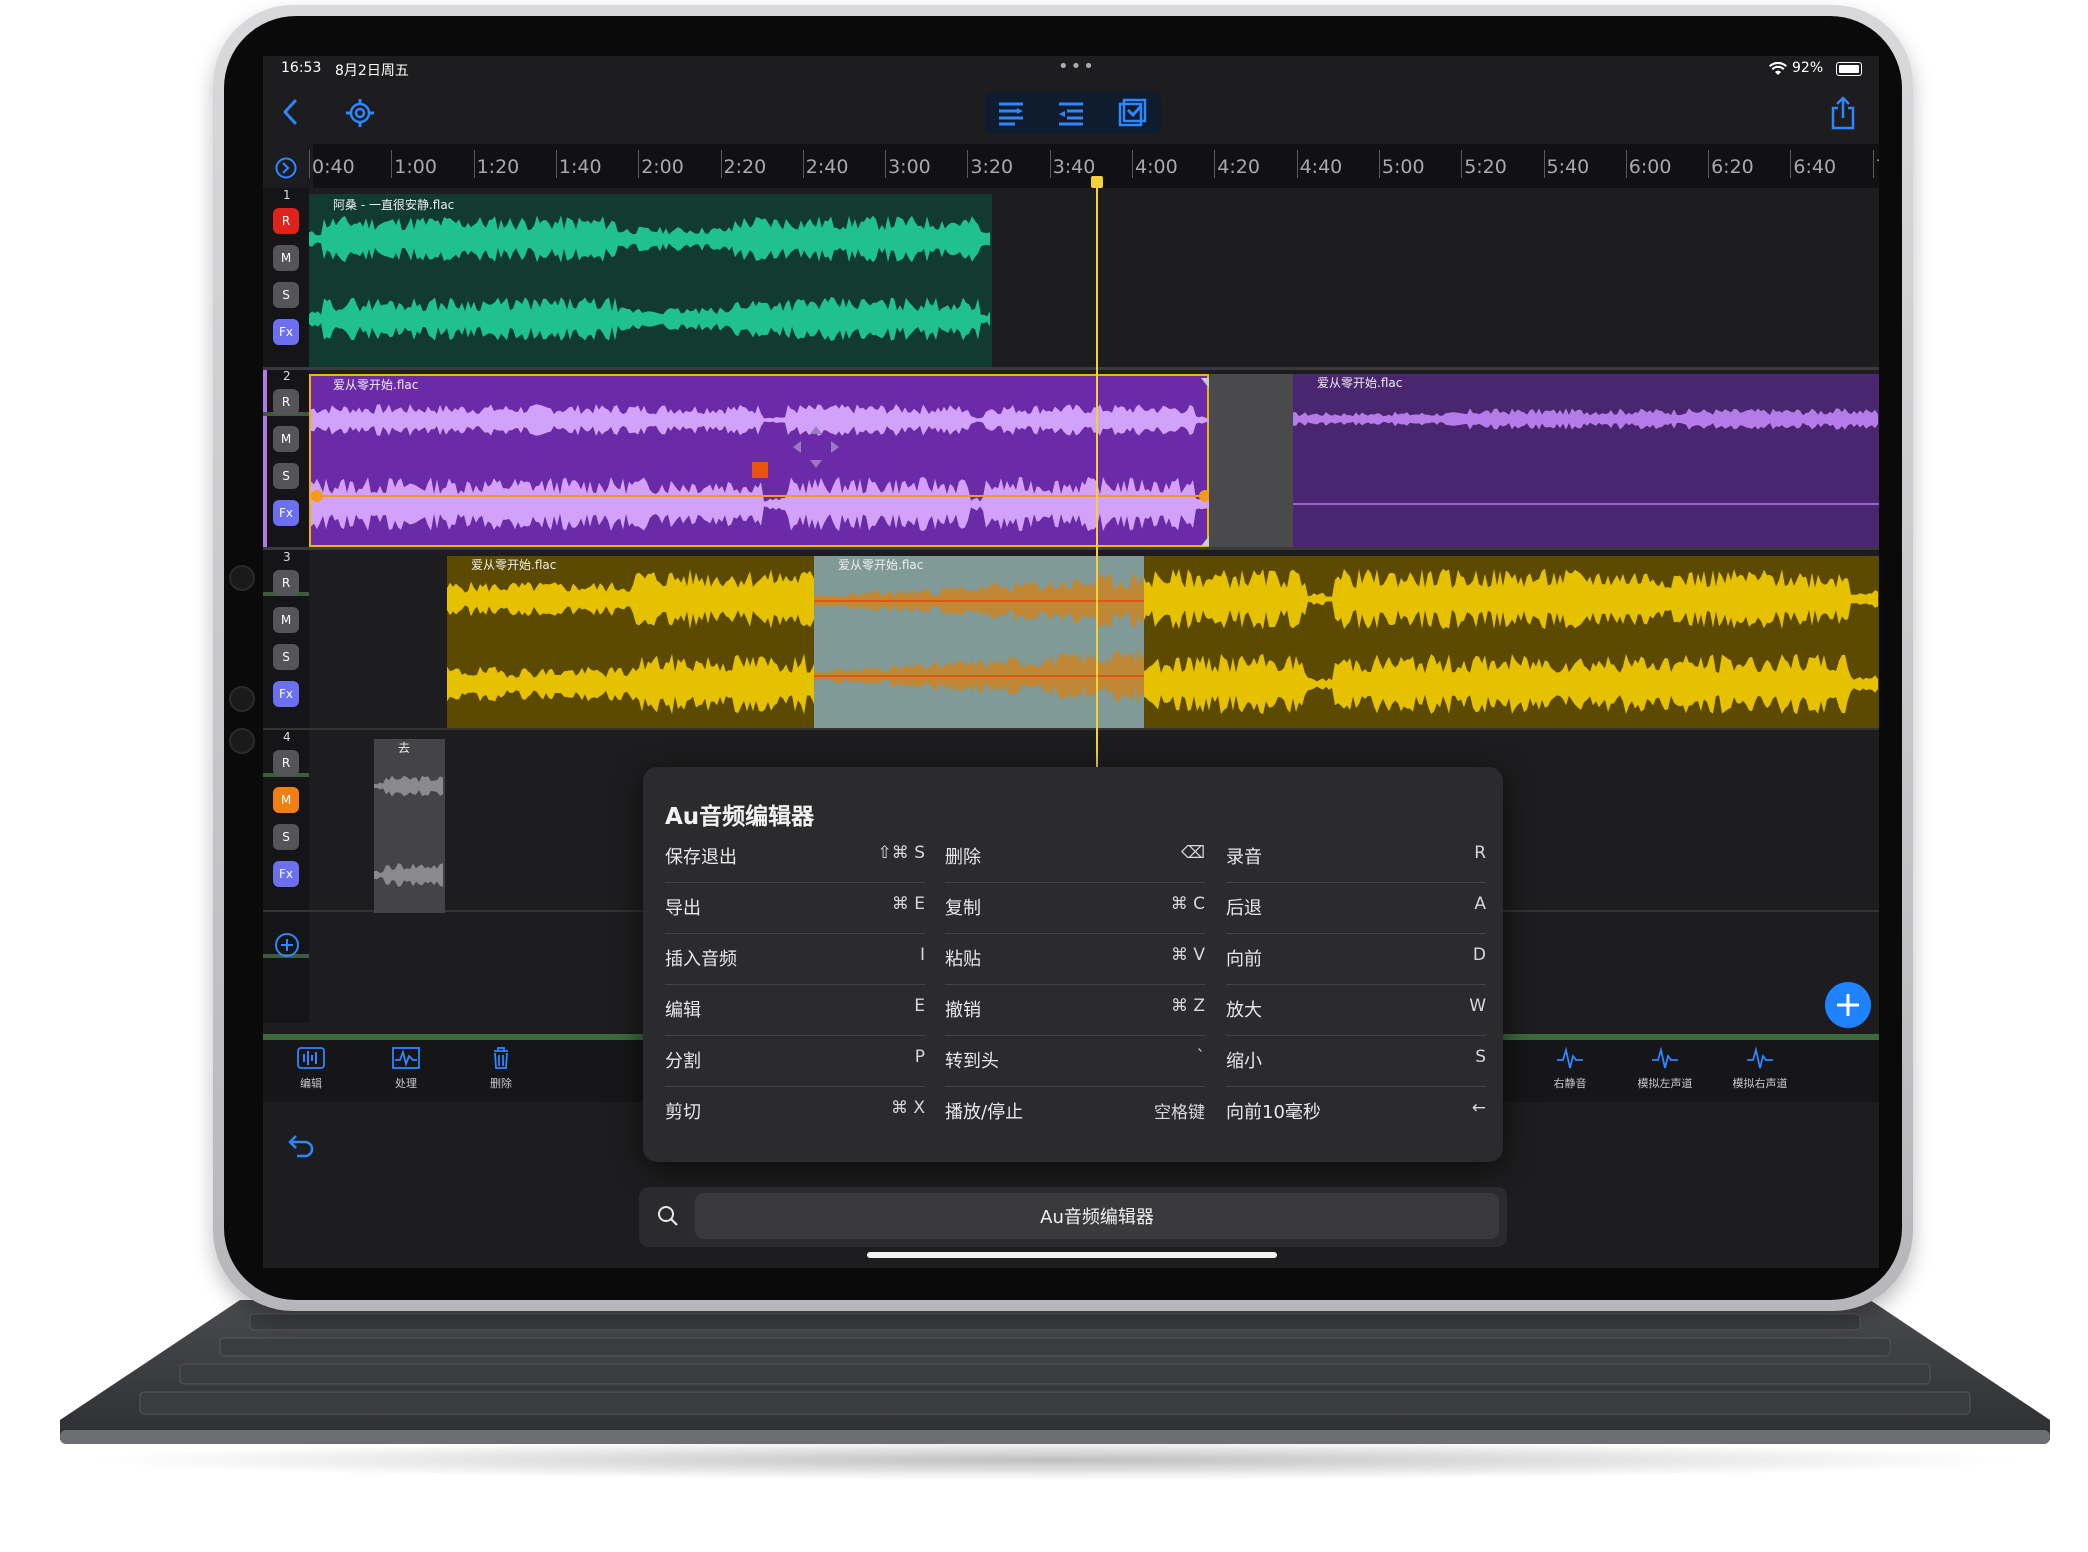 The image size is (2088, 1552). I want to click on shortcut-row: 撤销 ⌘ Z, so click(1075, 1011).